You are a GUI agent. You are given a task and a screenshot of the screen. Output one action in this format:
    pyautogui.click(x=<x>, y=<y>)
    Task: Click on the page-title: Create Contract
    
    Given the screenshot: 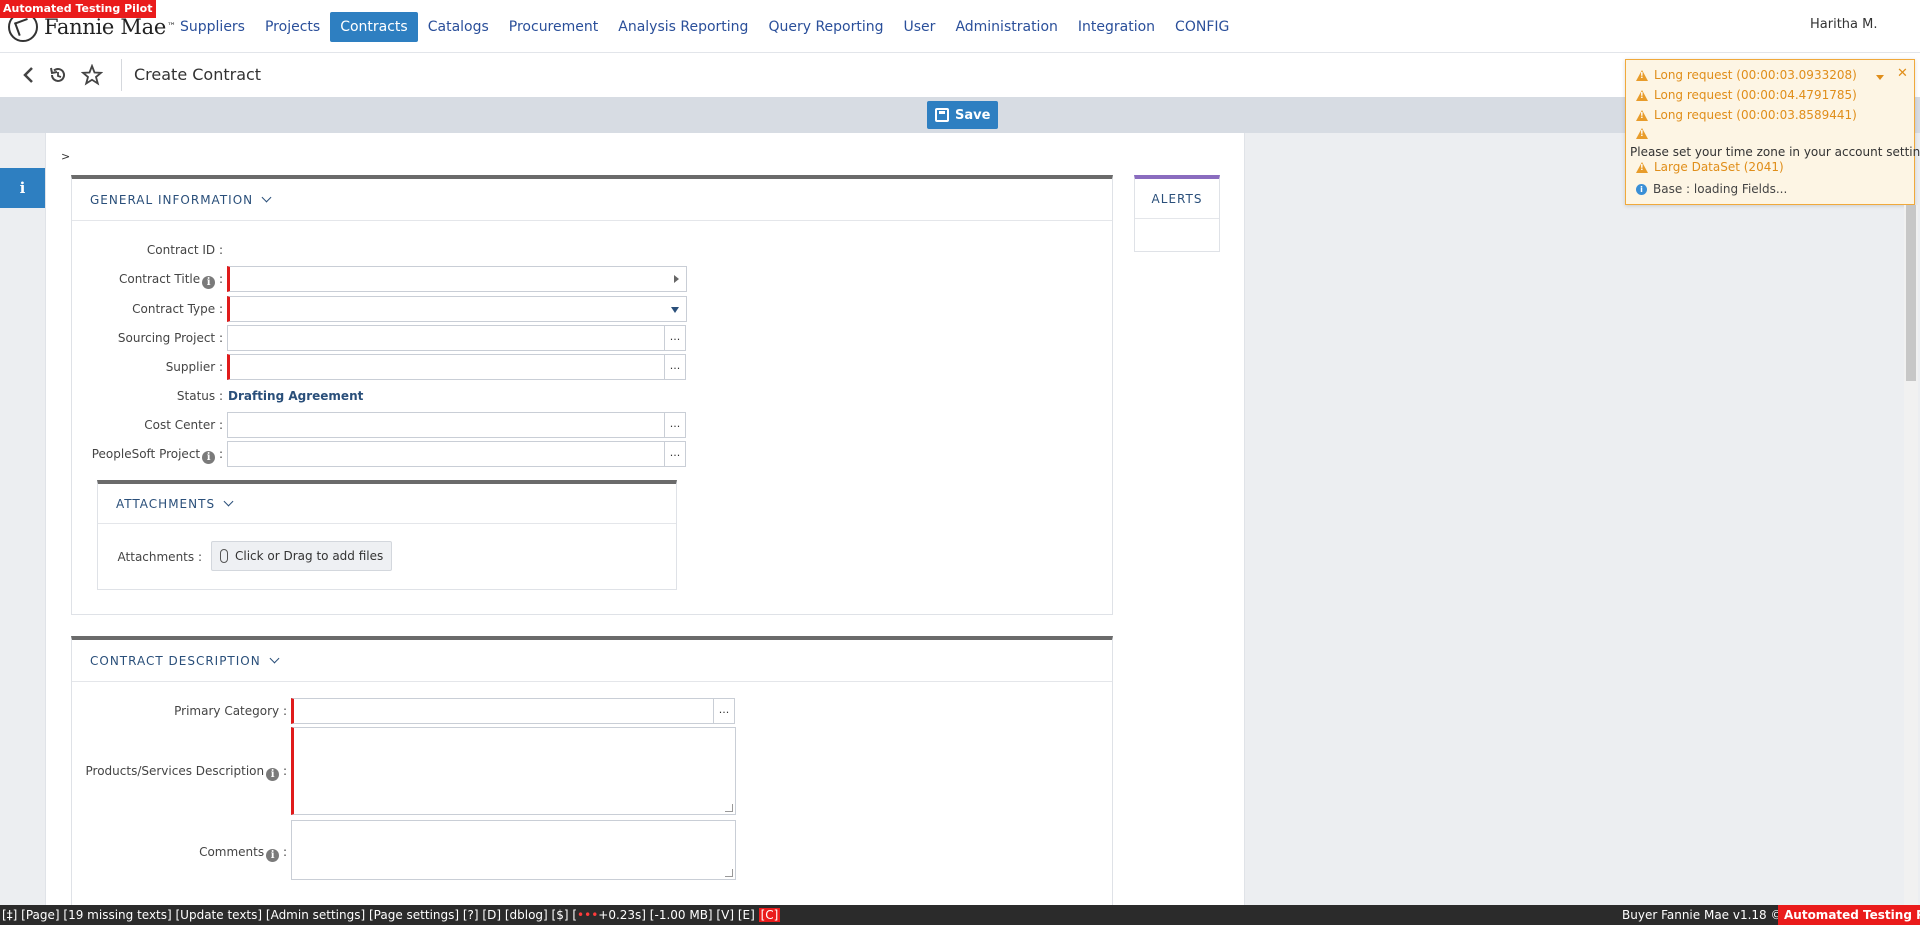 What is the action you would take?
    pyautogui.click(x=198, y=74)
    